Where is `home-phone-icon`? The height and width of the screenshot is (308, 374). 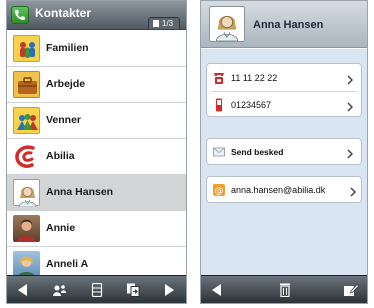
home-phone-icon is located at coordinates (219, 78).